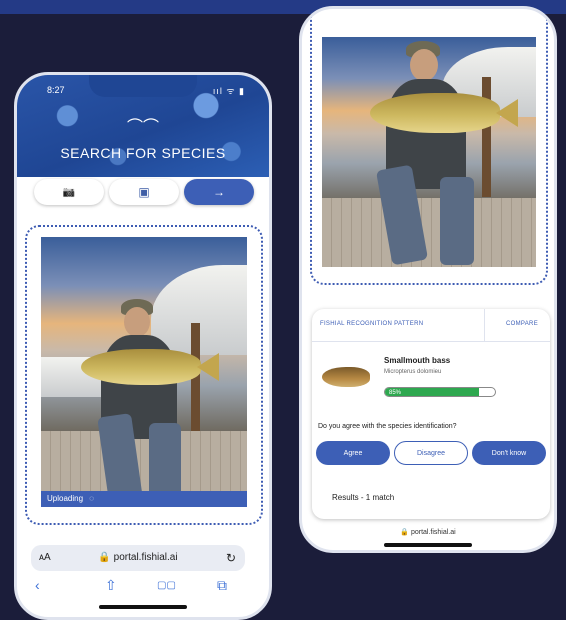 Image resolution: width=566 pixels, height=620 pixels. What do you see at coordinates (509, 453) in the screenshot?
I see `dont-know-button: Don't know` at bounding box center [509, 453].